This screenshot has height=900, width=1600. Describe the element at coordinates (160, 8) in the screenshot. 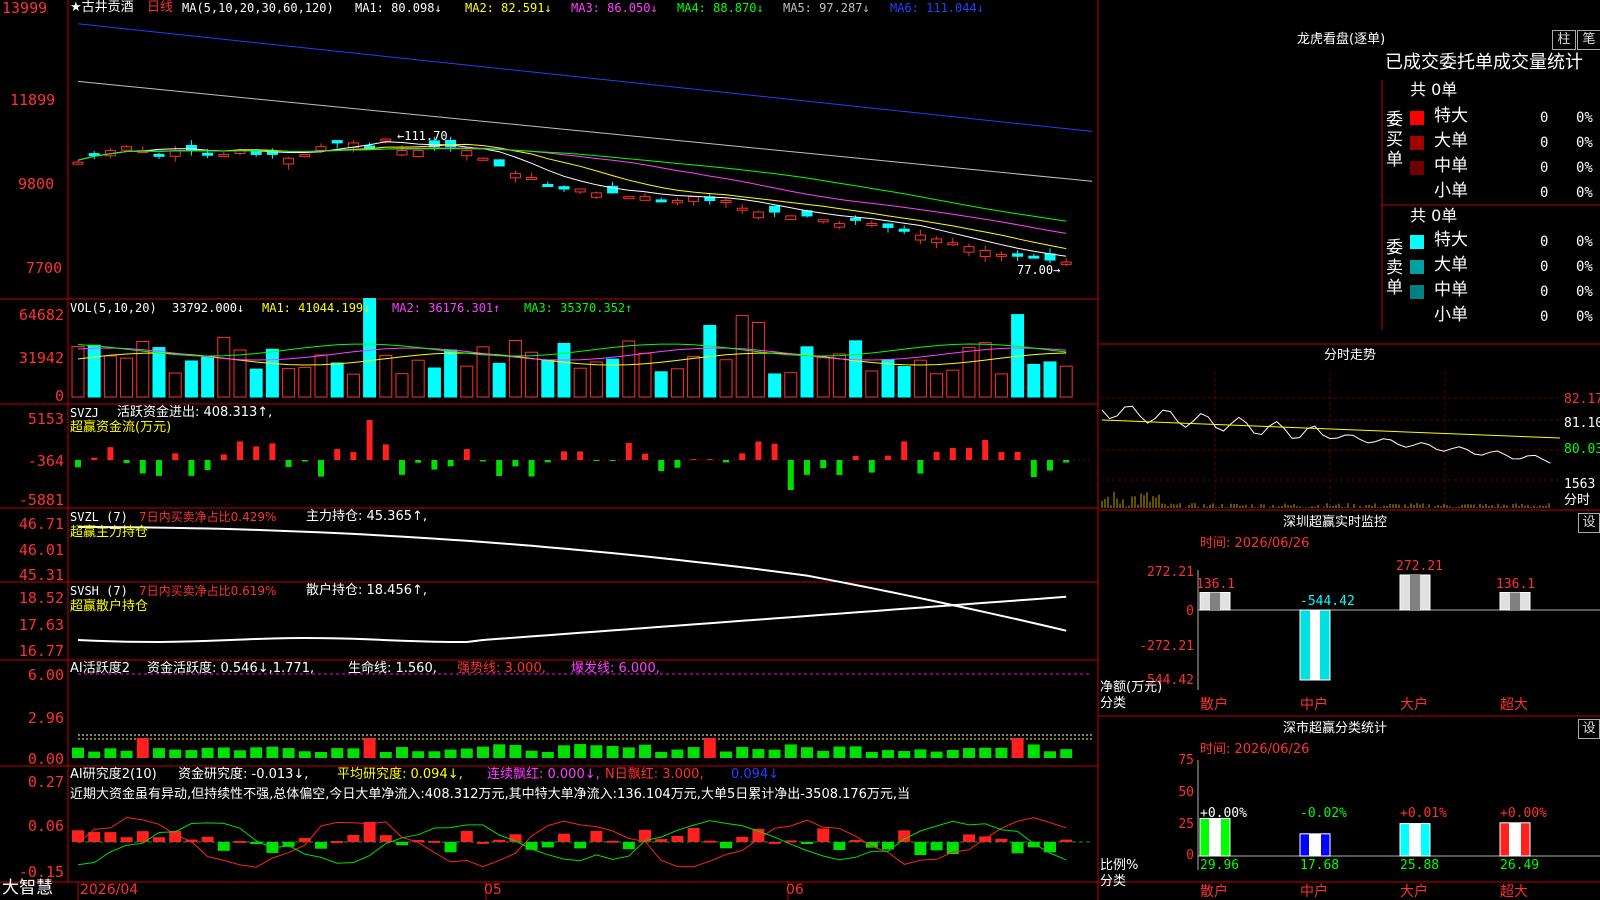

I see `period-label: 日线` at that location.